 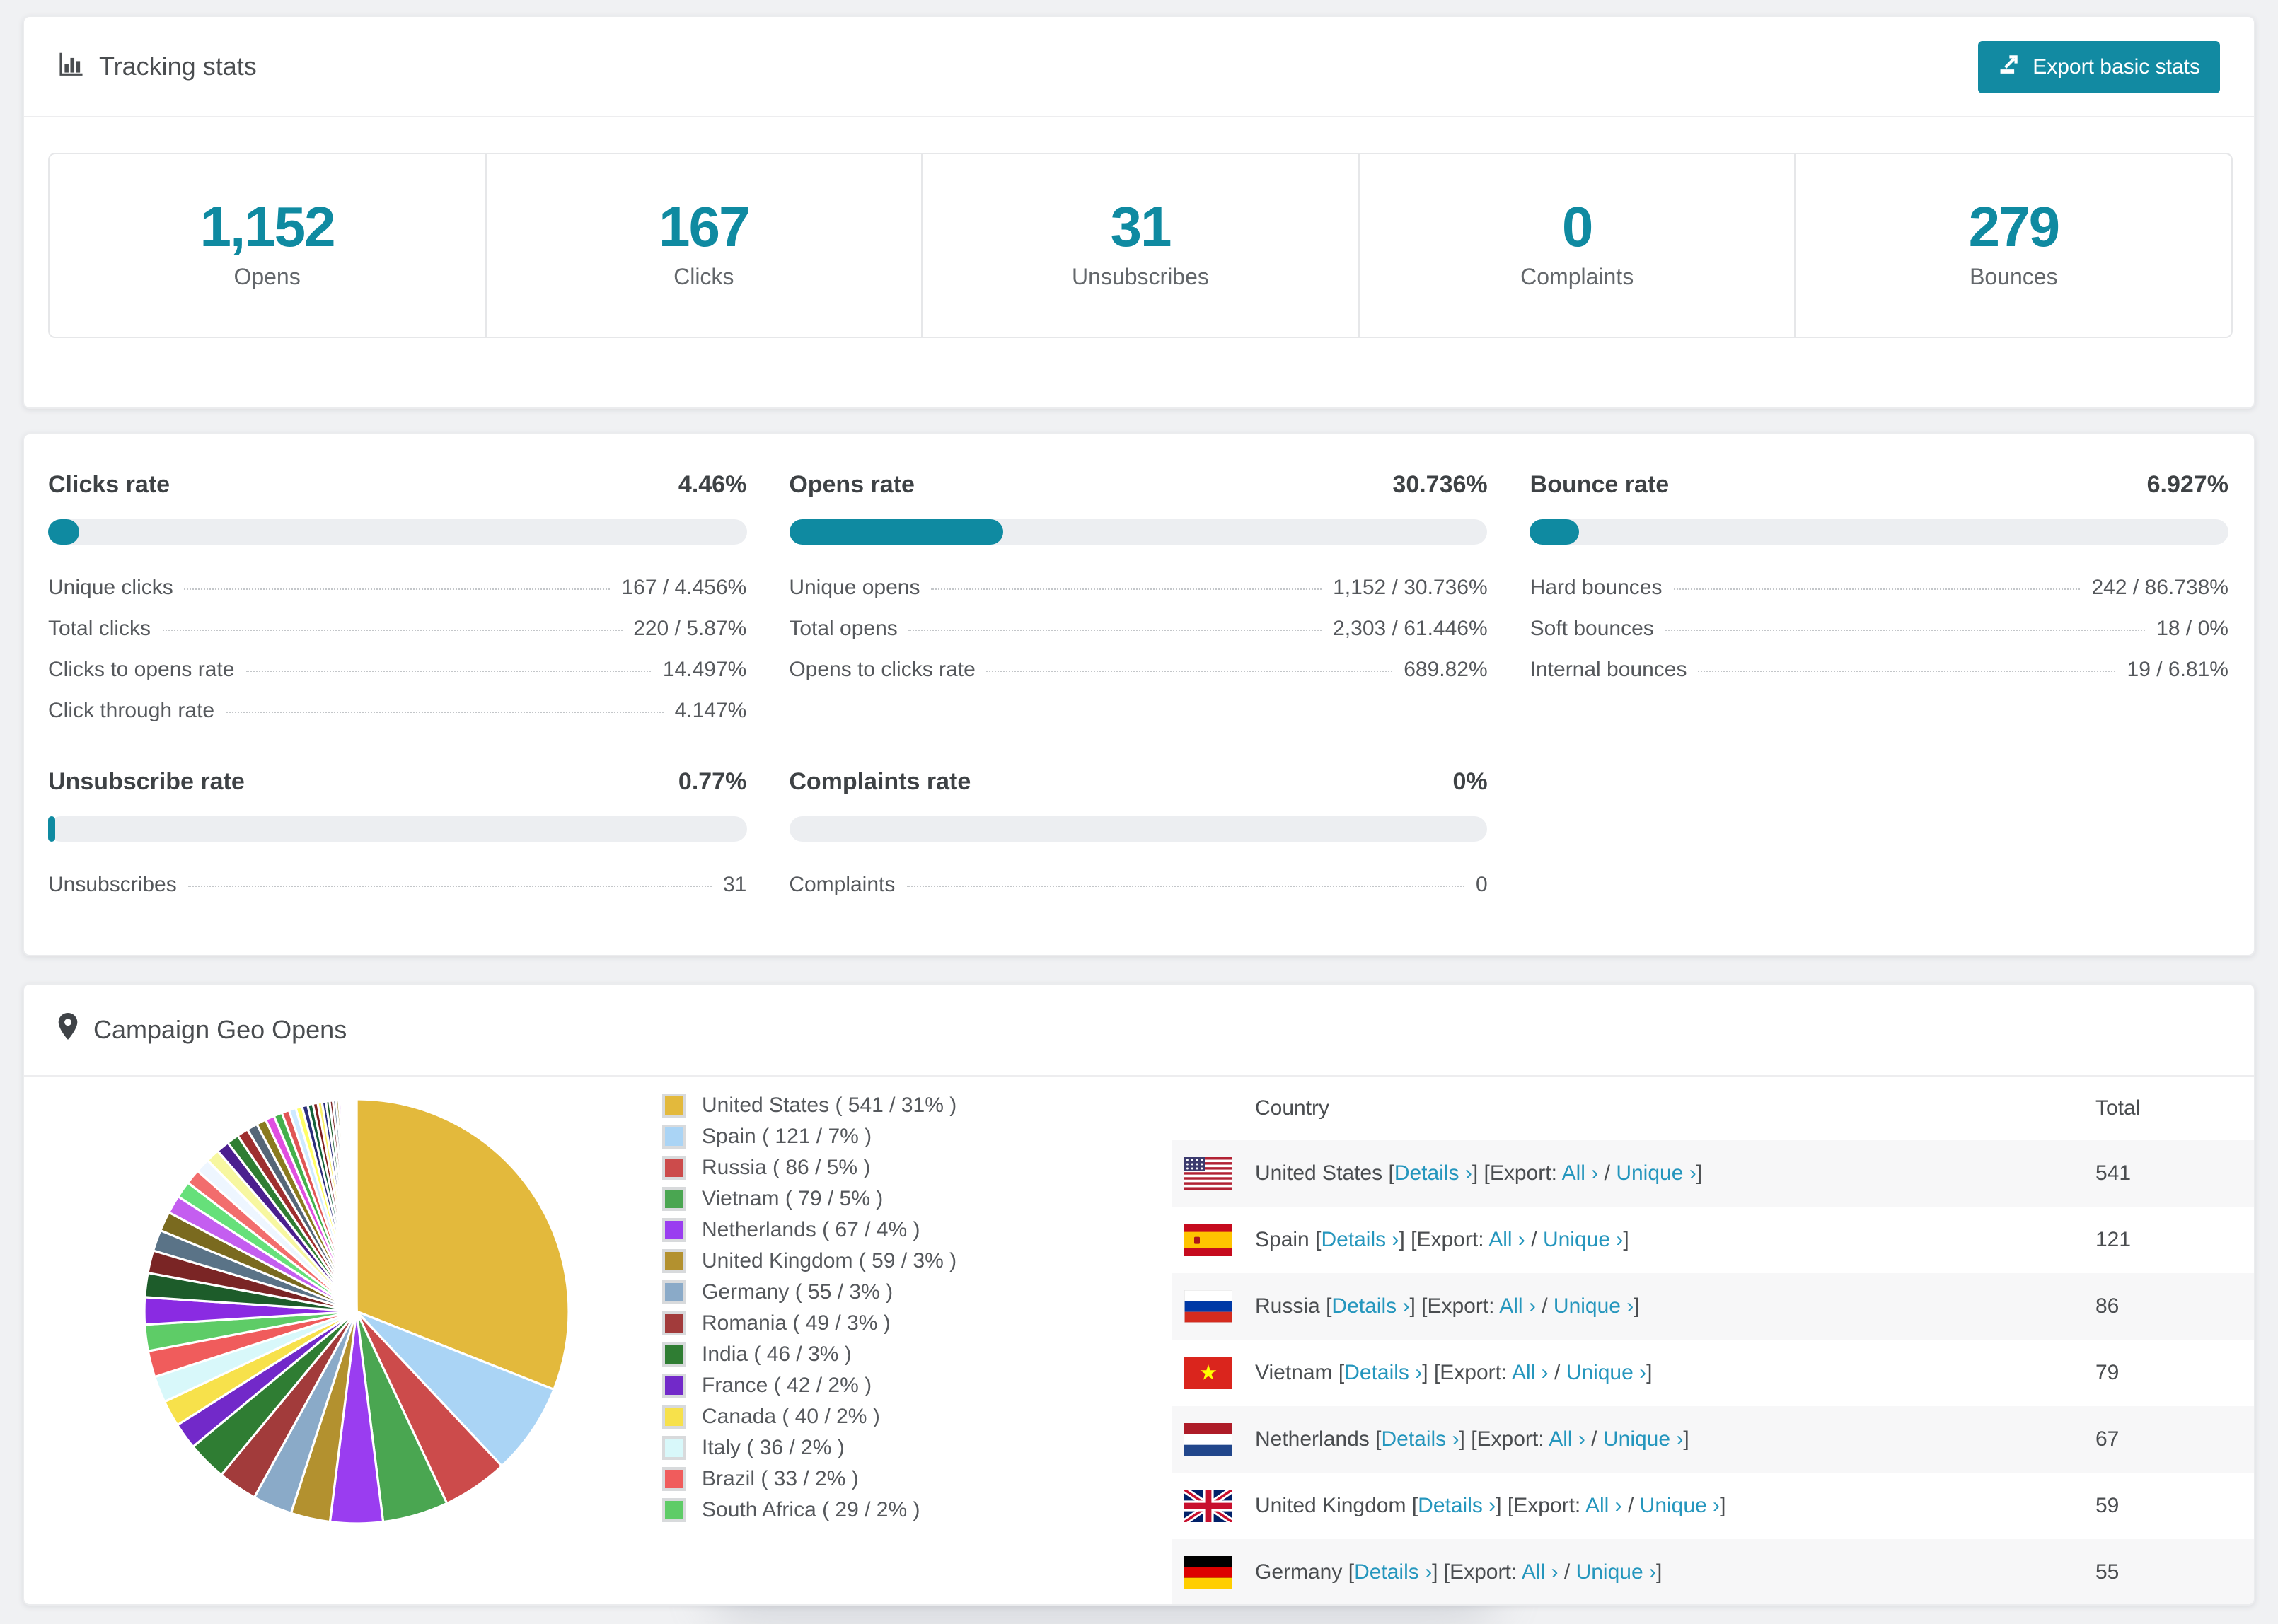 What do you see at coordinates (1713, 1108) in the screenshot?
I see `geo-table-header-row: Country Total` at bounding box center [1713, 1108].